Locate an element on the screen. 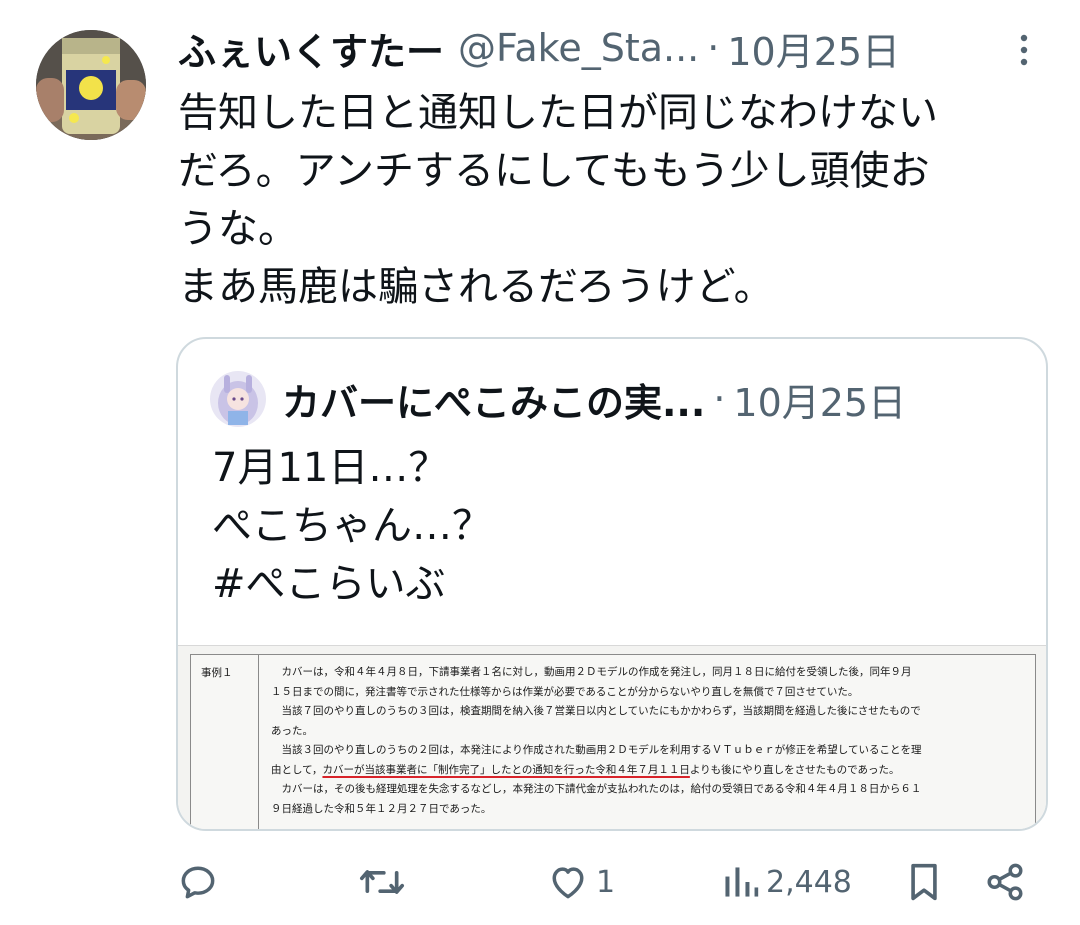 Image resolution: width=1080 pixels, height=925 pixels. bookmark-icon is located at coordinates (924, 882).